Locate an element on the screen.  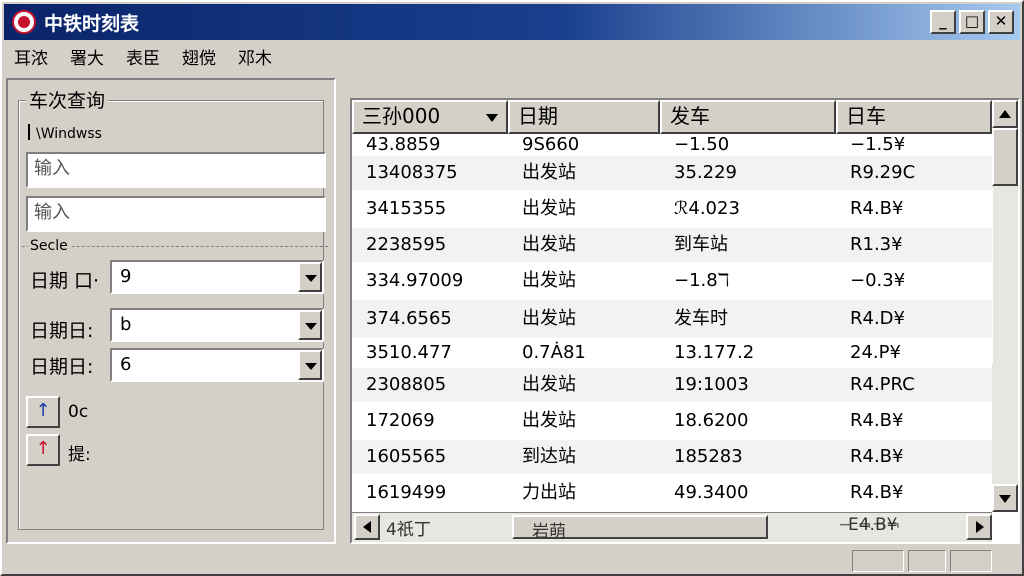
table-row: 1619499 力出站 49.3400 R4.B¥ is located at coordinates (672, 493).